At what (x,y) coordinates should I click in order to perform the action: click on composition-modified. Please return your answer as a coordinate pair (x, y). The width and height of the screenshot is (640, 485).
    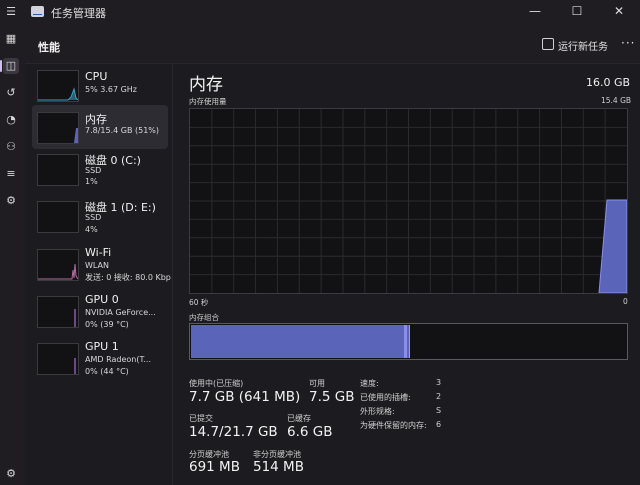
    Looking at the image, I should click on (405, 341).